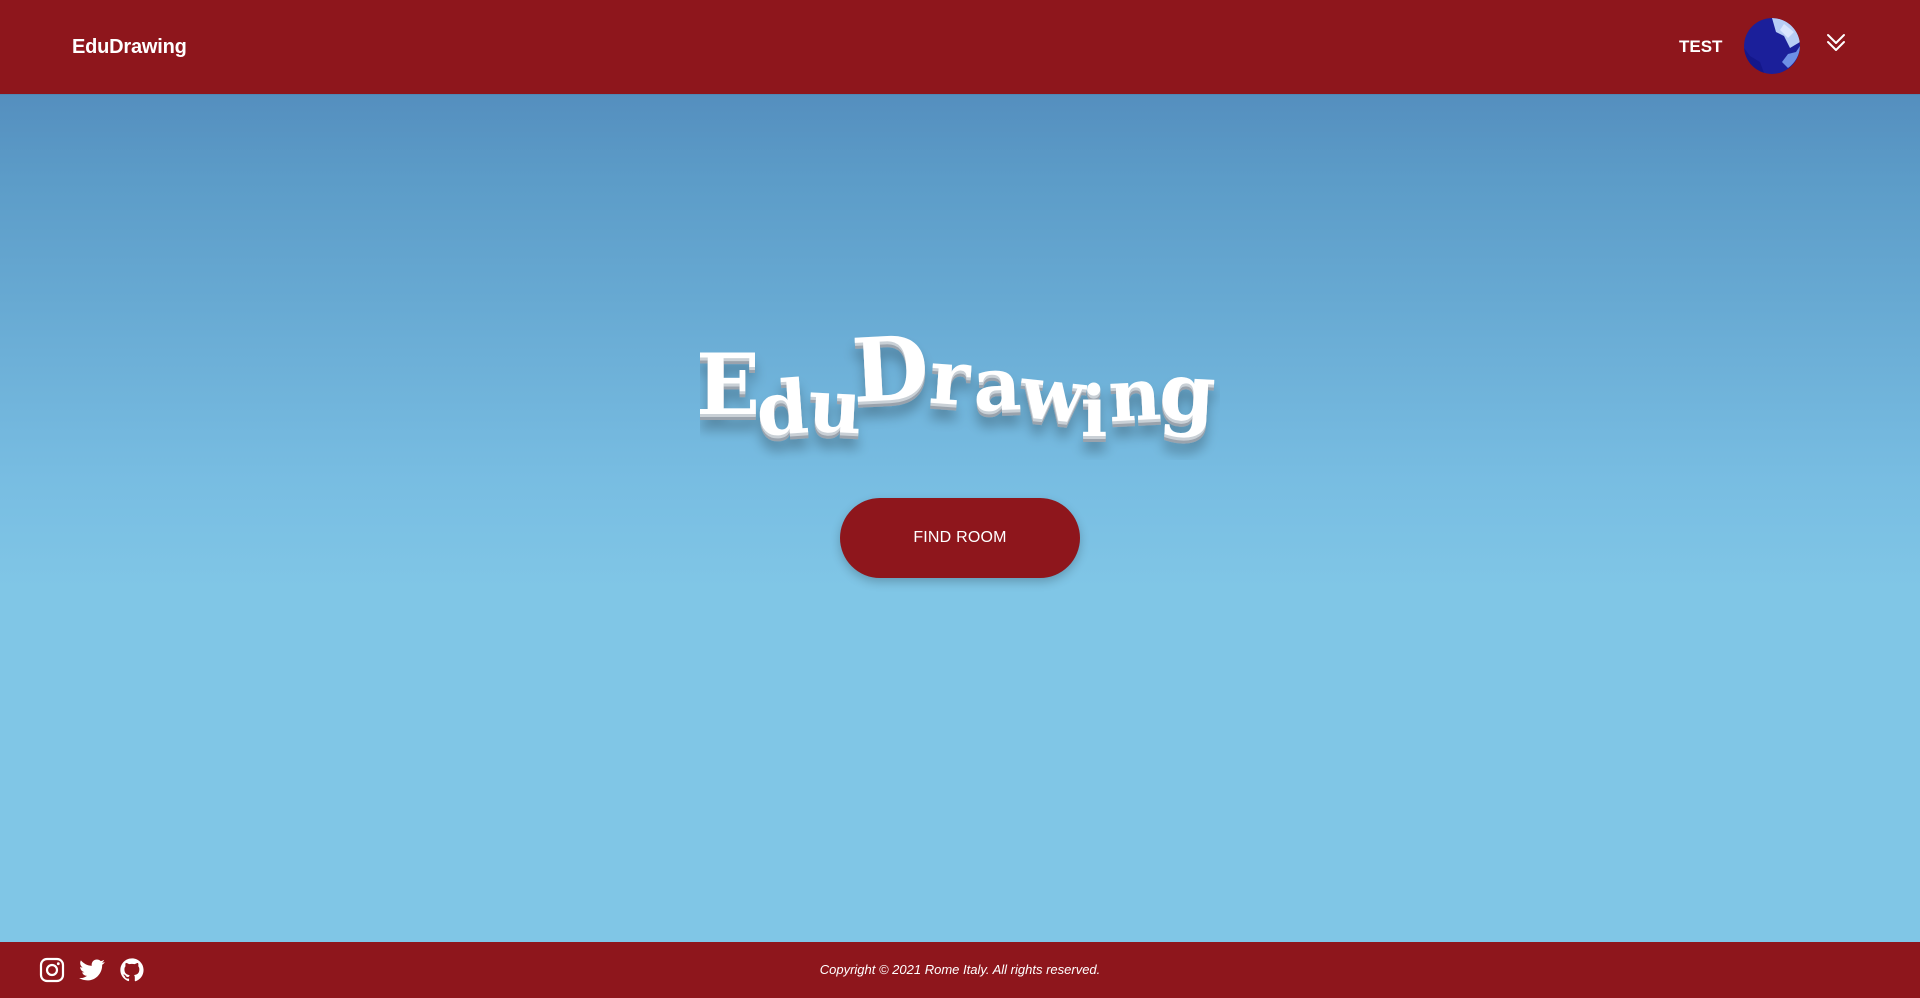  Describe the element at coordinates (960, 47) in the screenshot. I see `top-navbar: EduDrawing TEST` at that location.